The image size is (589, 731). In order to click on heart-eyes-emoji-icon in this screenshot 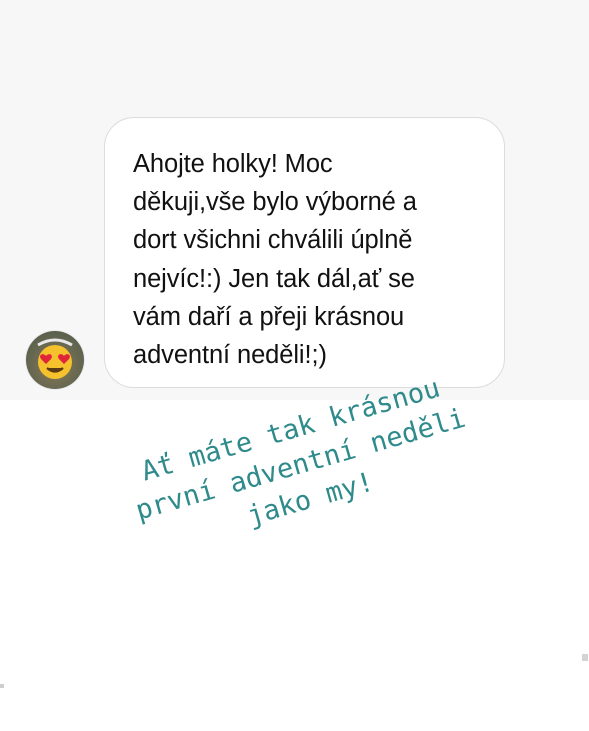, I will do `click(55, 358)`.